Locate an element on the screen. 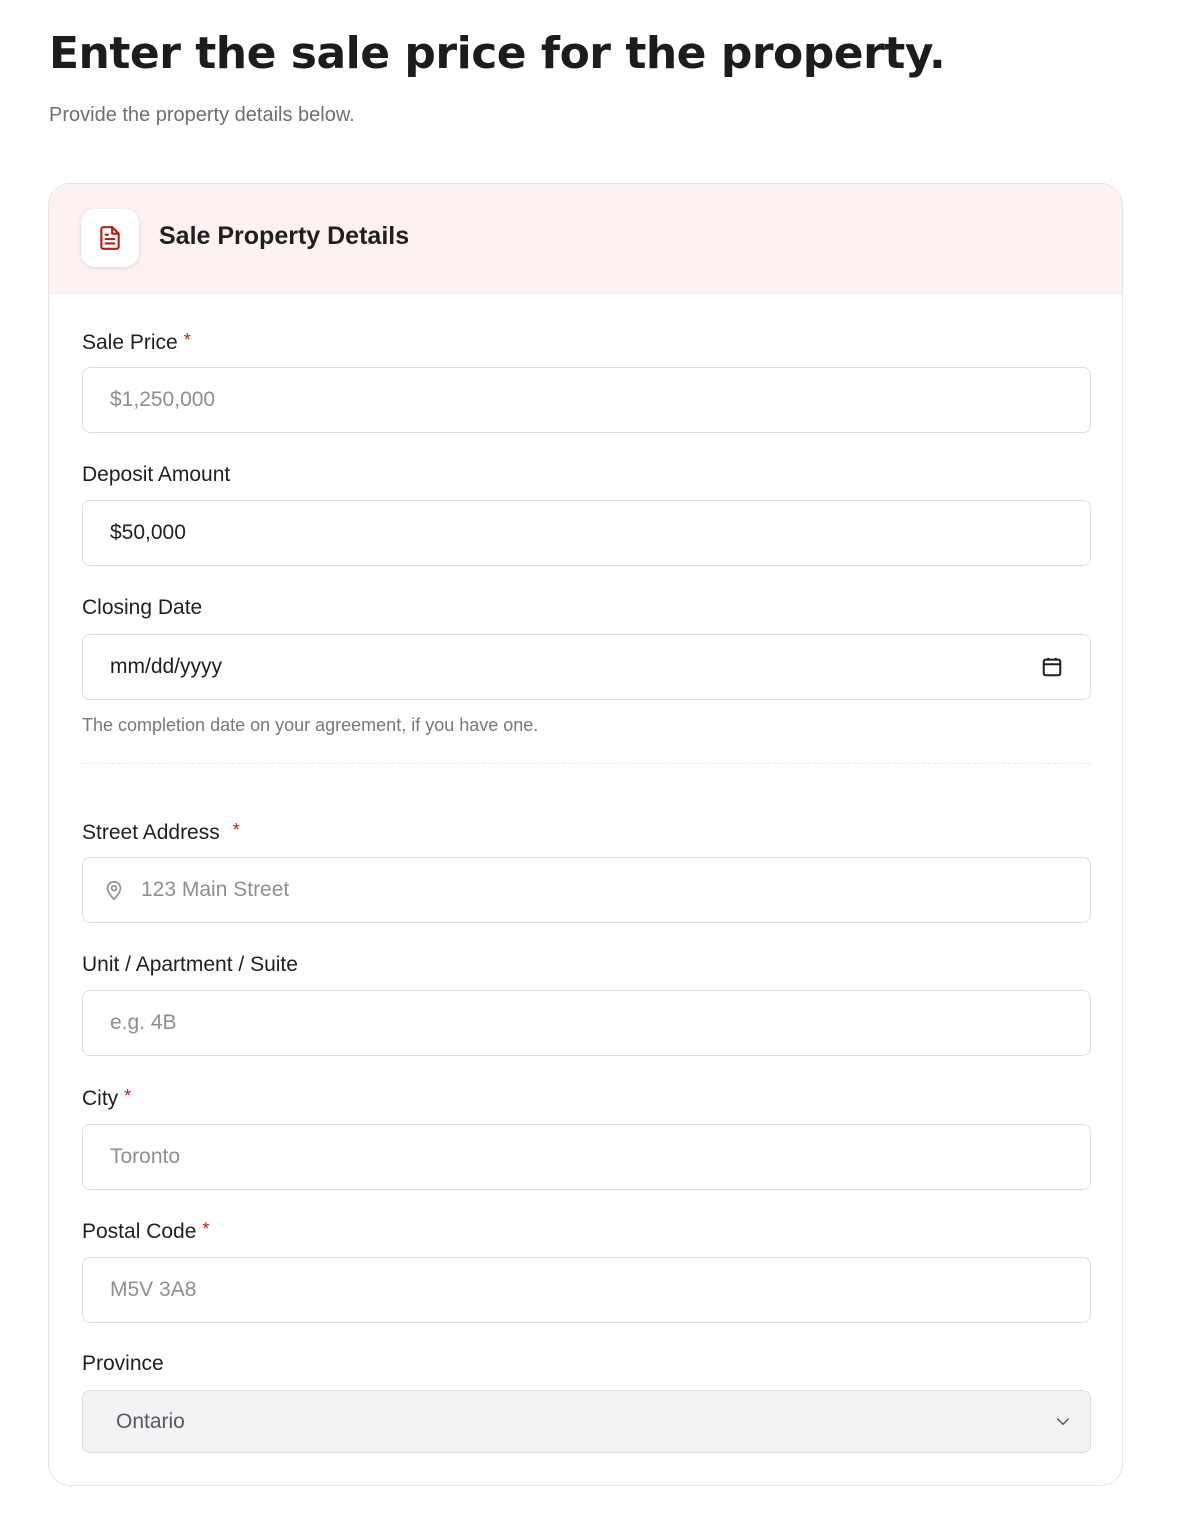 This screenshot has height=1516, width=1192. deposit-amount-label-text: Deposit Amount is located at coordinates (156, 474).